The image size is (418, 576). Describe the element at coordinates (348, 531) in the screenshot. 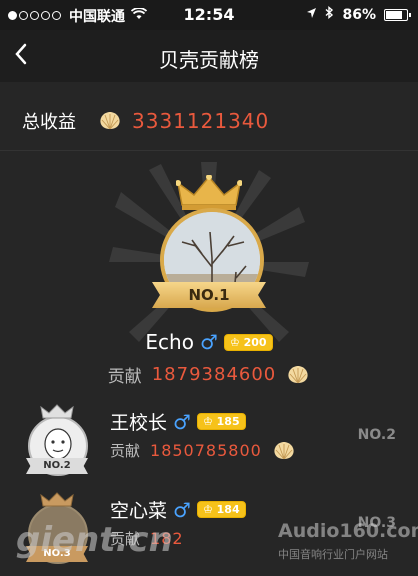

I see `watermark-right: Audio160.com` at that location.